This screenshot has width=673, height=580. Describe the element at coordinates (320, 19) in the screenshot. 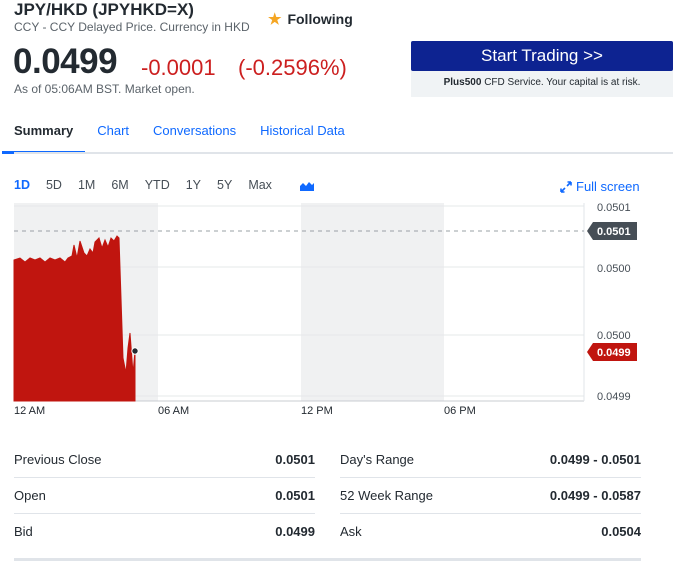

I see `following-label: Following` at that location.